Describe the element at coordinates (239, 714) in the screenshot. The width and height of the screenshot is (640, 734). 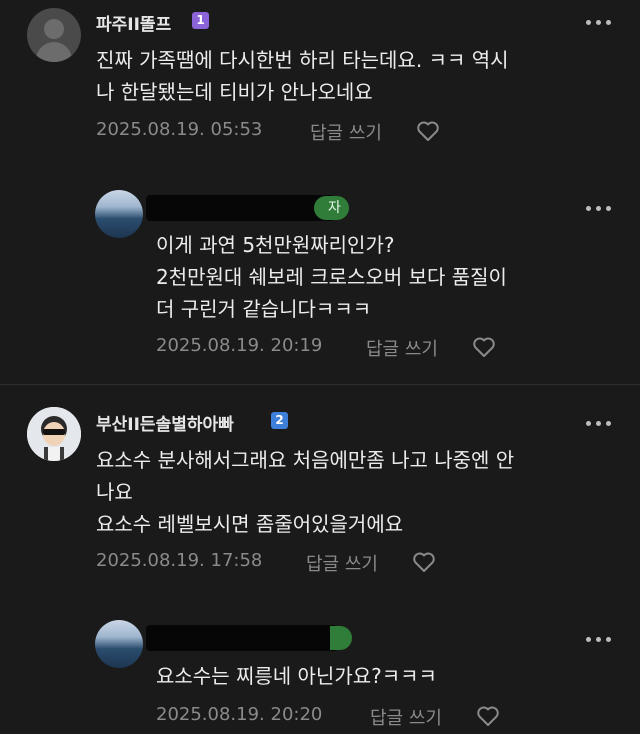
I see `timestamp: 2025.08.19. 20:20` at that location.